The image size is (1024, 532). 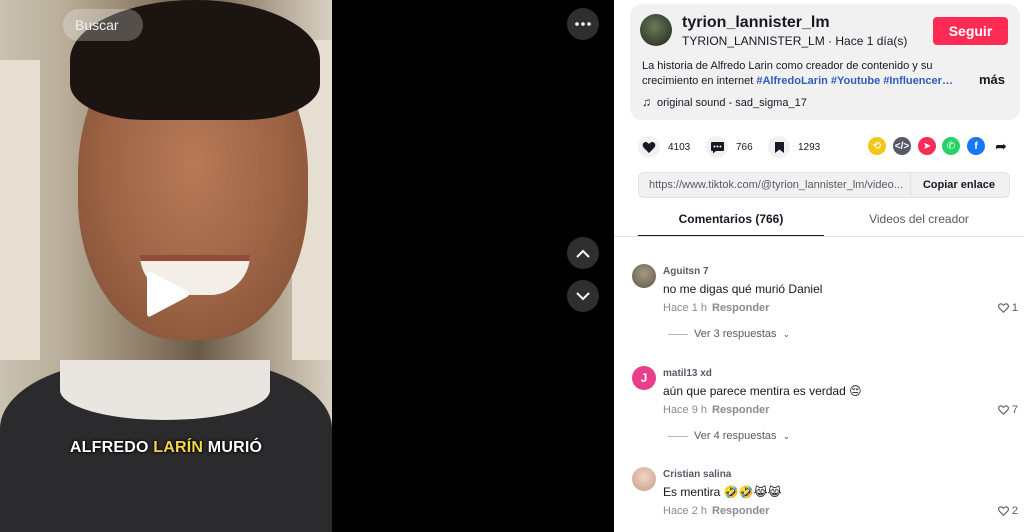 I want to click on author-avatar, so click(x=656, y=30).